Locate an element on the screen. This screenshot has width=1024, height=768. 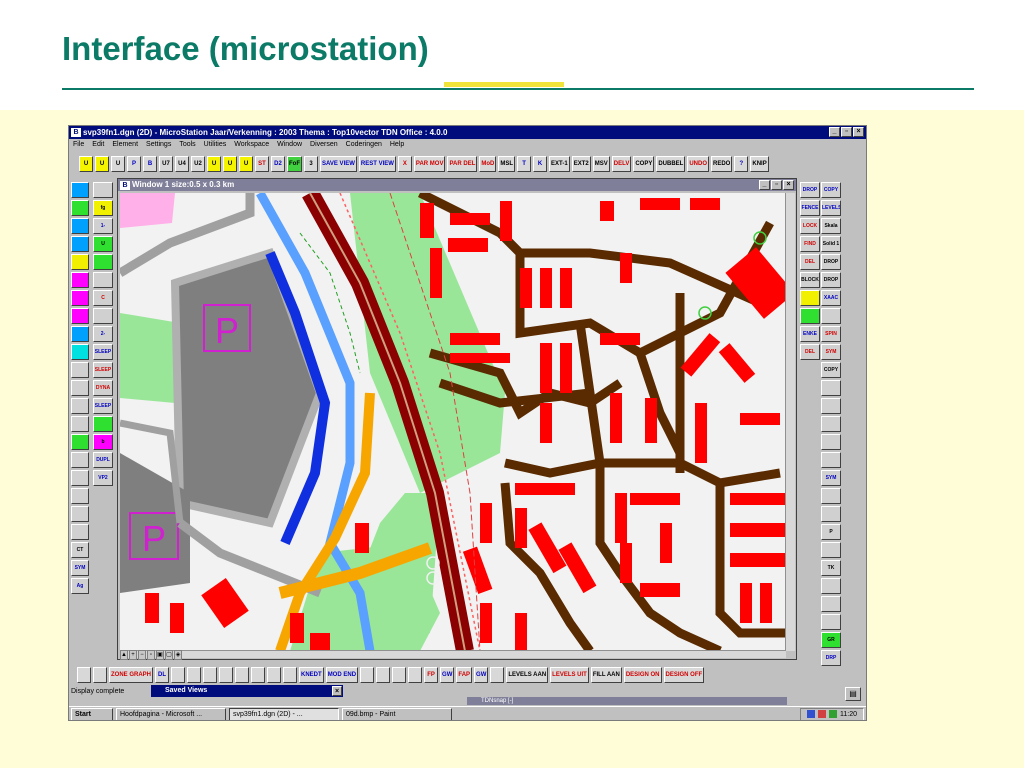
left-tool-b-1: fg is located at coordinates (103, 208).